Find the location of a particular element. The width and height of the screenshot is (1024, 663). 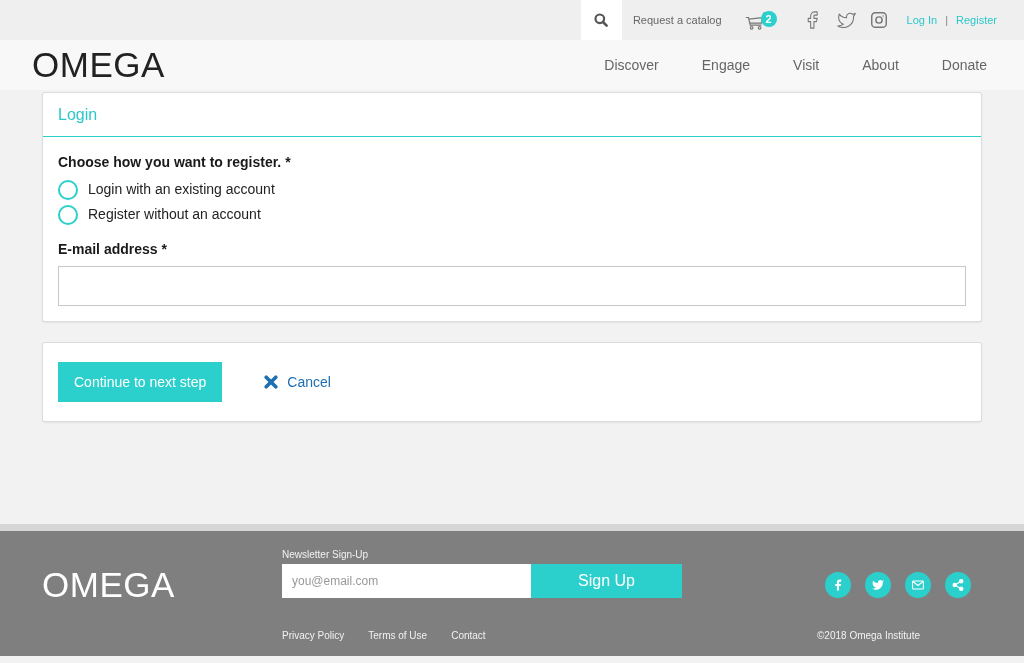

search-icon is located at coordinates (601, 20).